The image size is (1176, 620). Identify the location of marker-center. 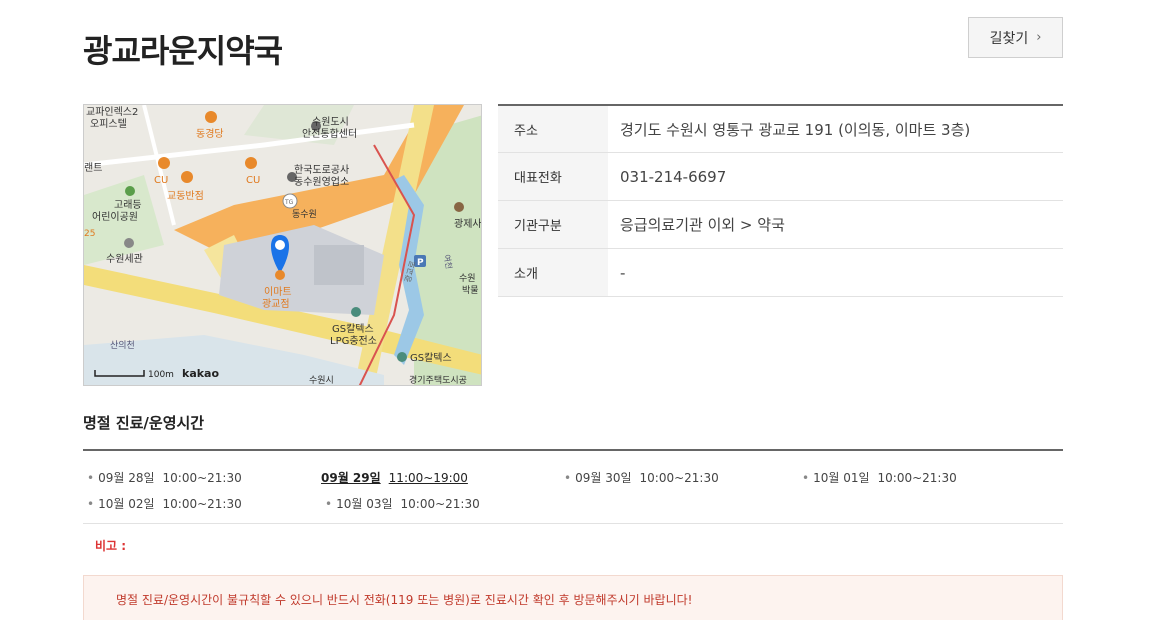
(280, 245).